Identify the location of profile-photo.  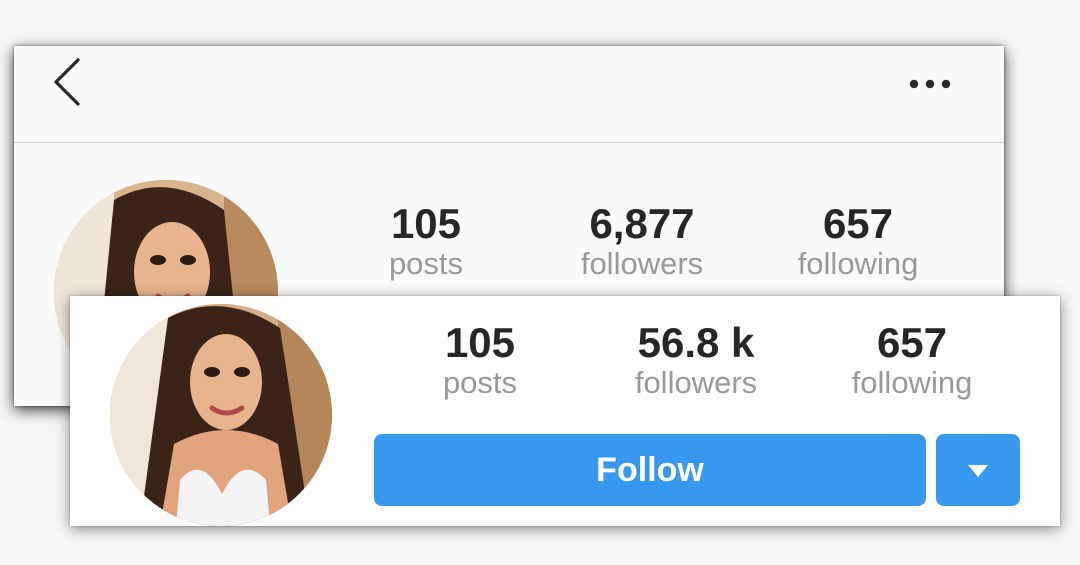
(221, 415).